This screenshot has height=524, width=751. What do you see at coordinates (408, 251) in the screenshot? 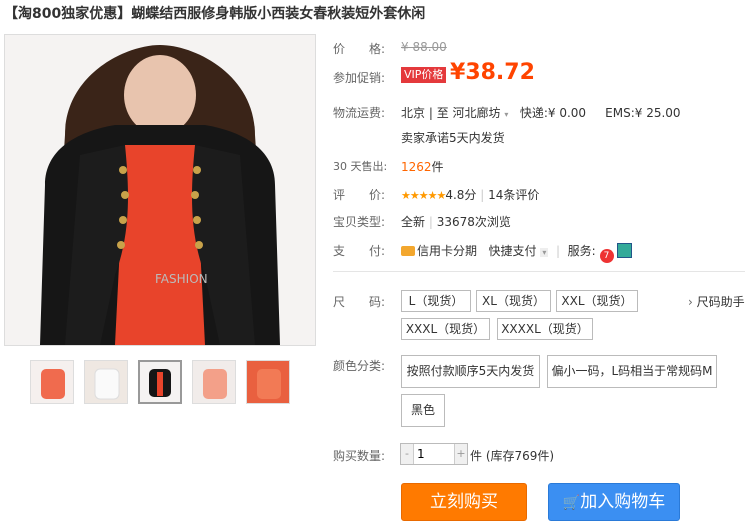
I see `credit-card-icon` at bounding box center [408, 251].